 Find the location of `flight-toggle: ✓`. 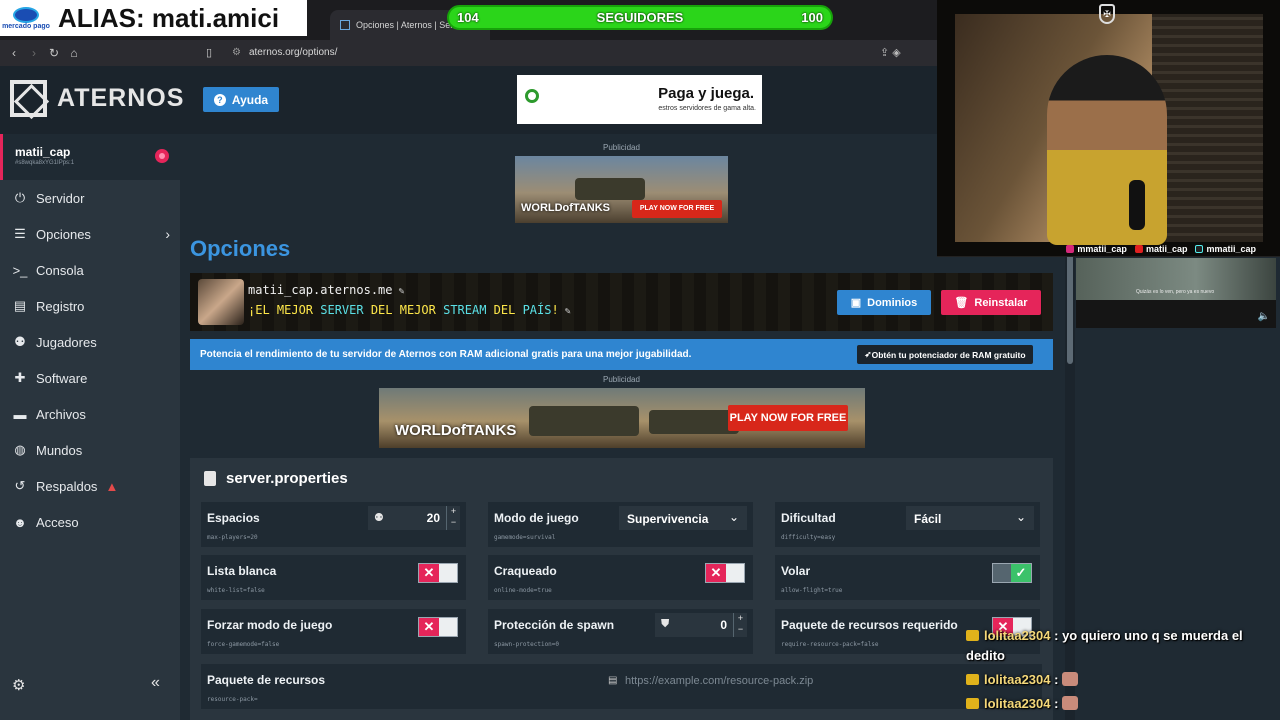

flight-toggle: ✓ is located at coordinates (1012, 573).